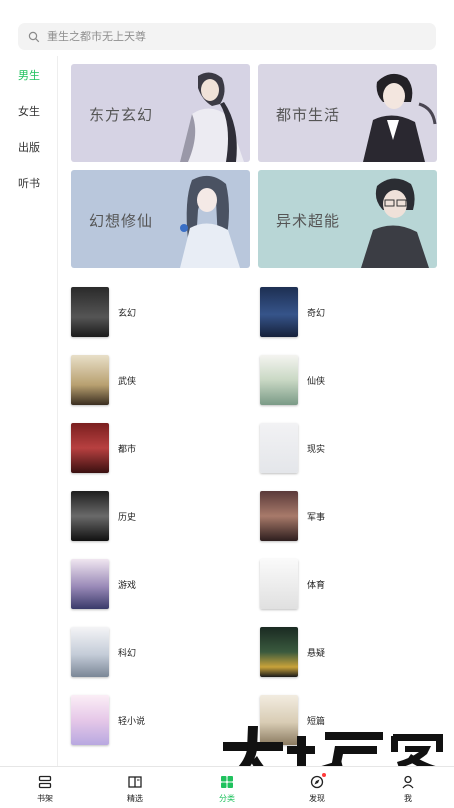  I want to click on category-tiyu: 体育, so click(340, 584).